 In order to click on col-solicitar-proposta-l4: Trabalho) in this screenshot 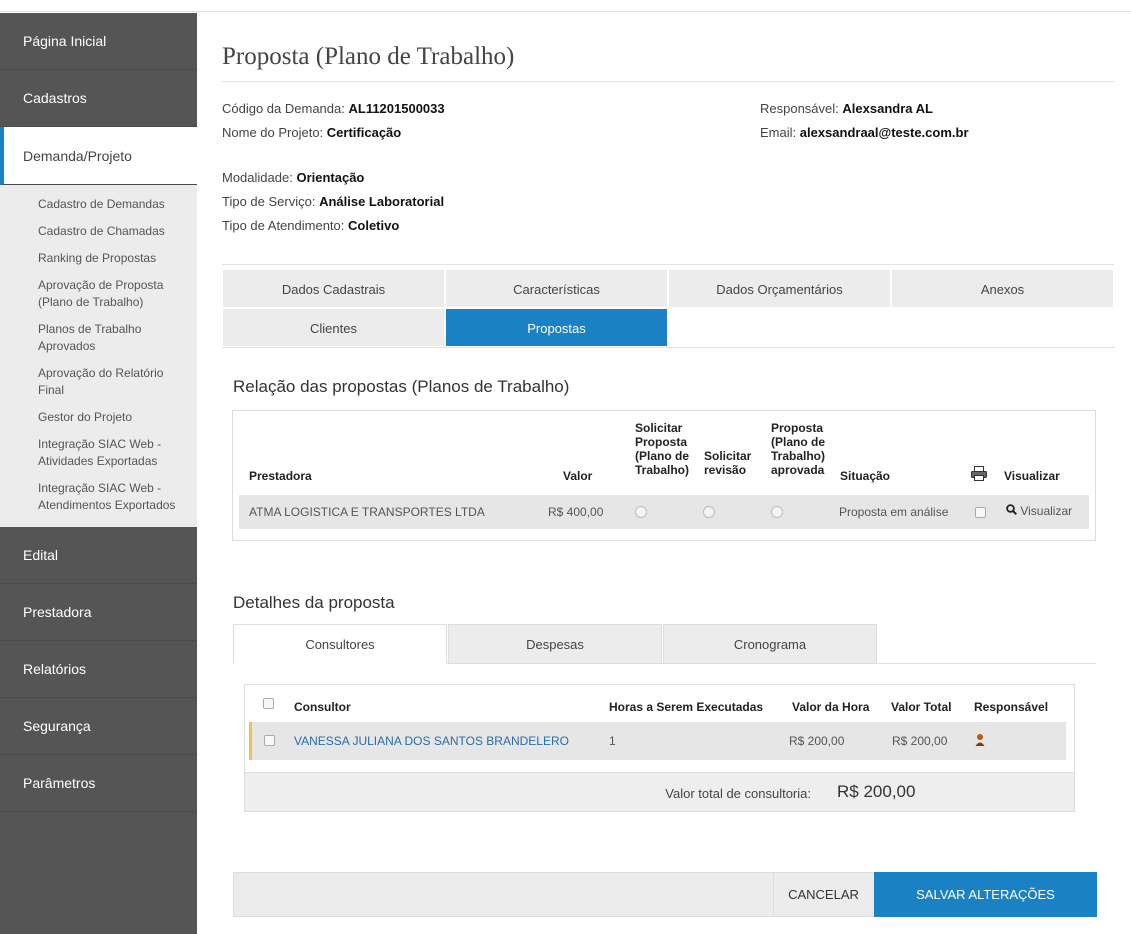, I will do `click(662, 470)`.